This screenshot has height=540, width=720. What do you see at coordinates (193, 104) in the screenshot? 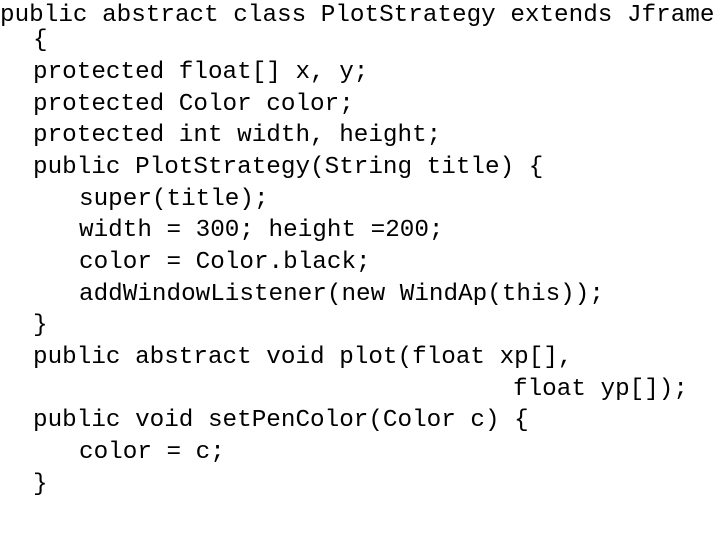
I see `code-line-field-color: protected Color color;` at bounding box center [193, 104].